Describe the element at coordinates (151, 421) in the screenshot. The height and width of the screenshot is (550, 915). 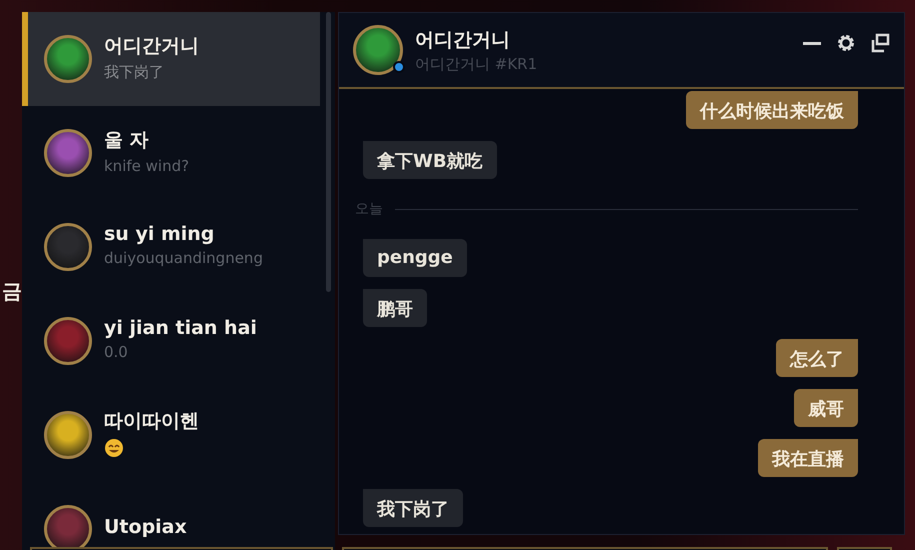
I see `friend-name: 따이따이헨` at that location.